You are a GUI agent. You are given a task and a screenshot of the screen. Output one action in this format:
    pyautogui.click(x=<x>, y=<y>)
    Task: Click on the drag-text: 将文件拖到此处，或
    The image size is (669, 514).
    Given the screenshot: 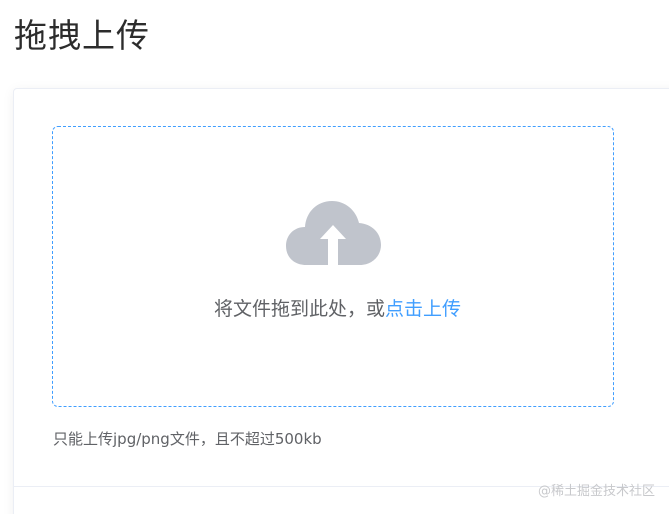 What is the action you would take?
    pyautogui.click(x=300, y=309)
    